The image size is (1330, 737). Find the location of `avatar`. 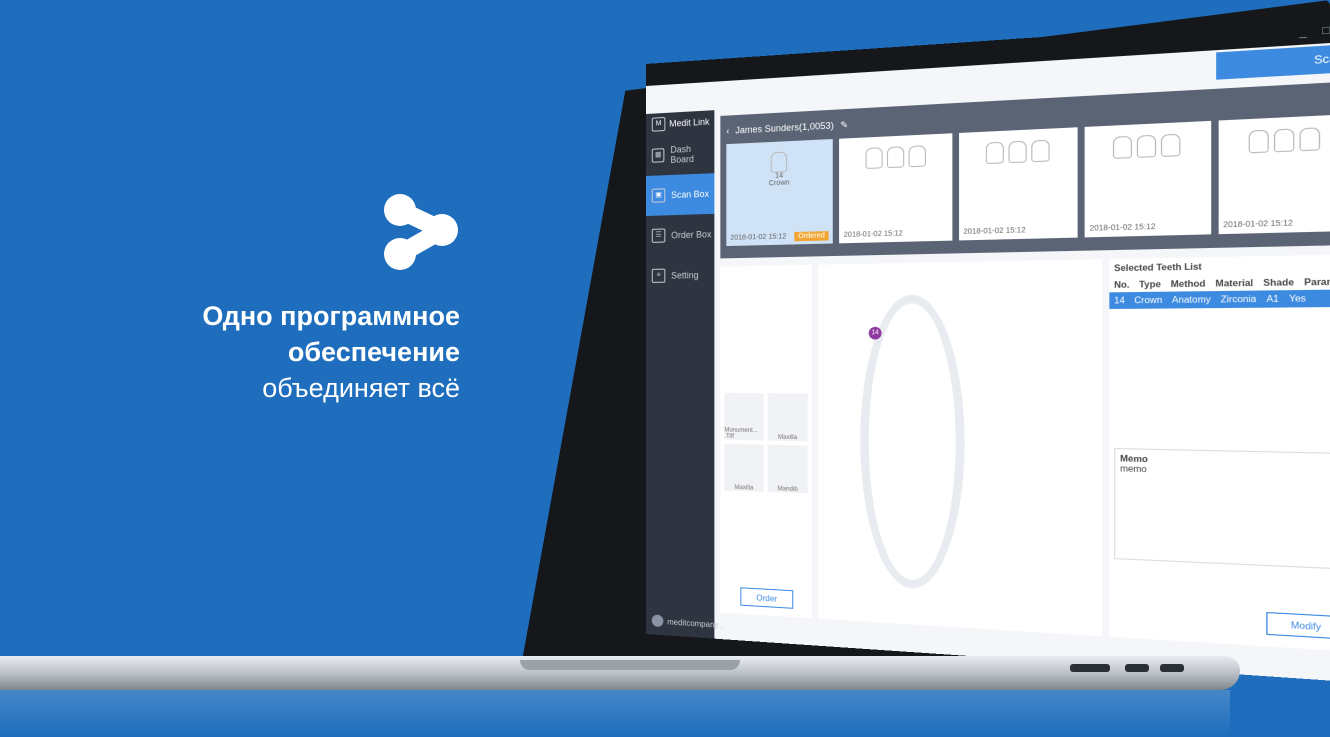

avatar is located at coordinates (658, 620).